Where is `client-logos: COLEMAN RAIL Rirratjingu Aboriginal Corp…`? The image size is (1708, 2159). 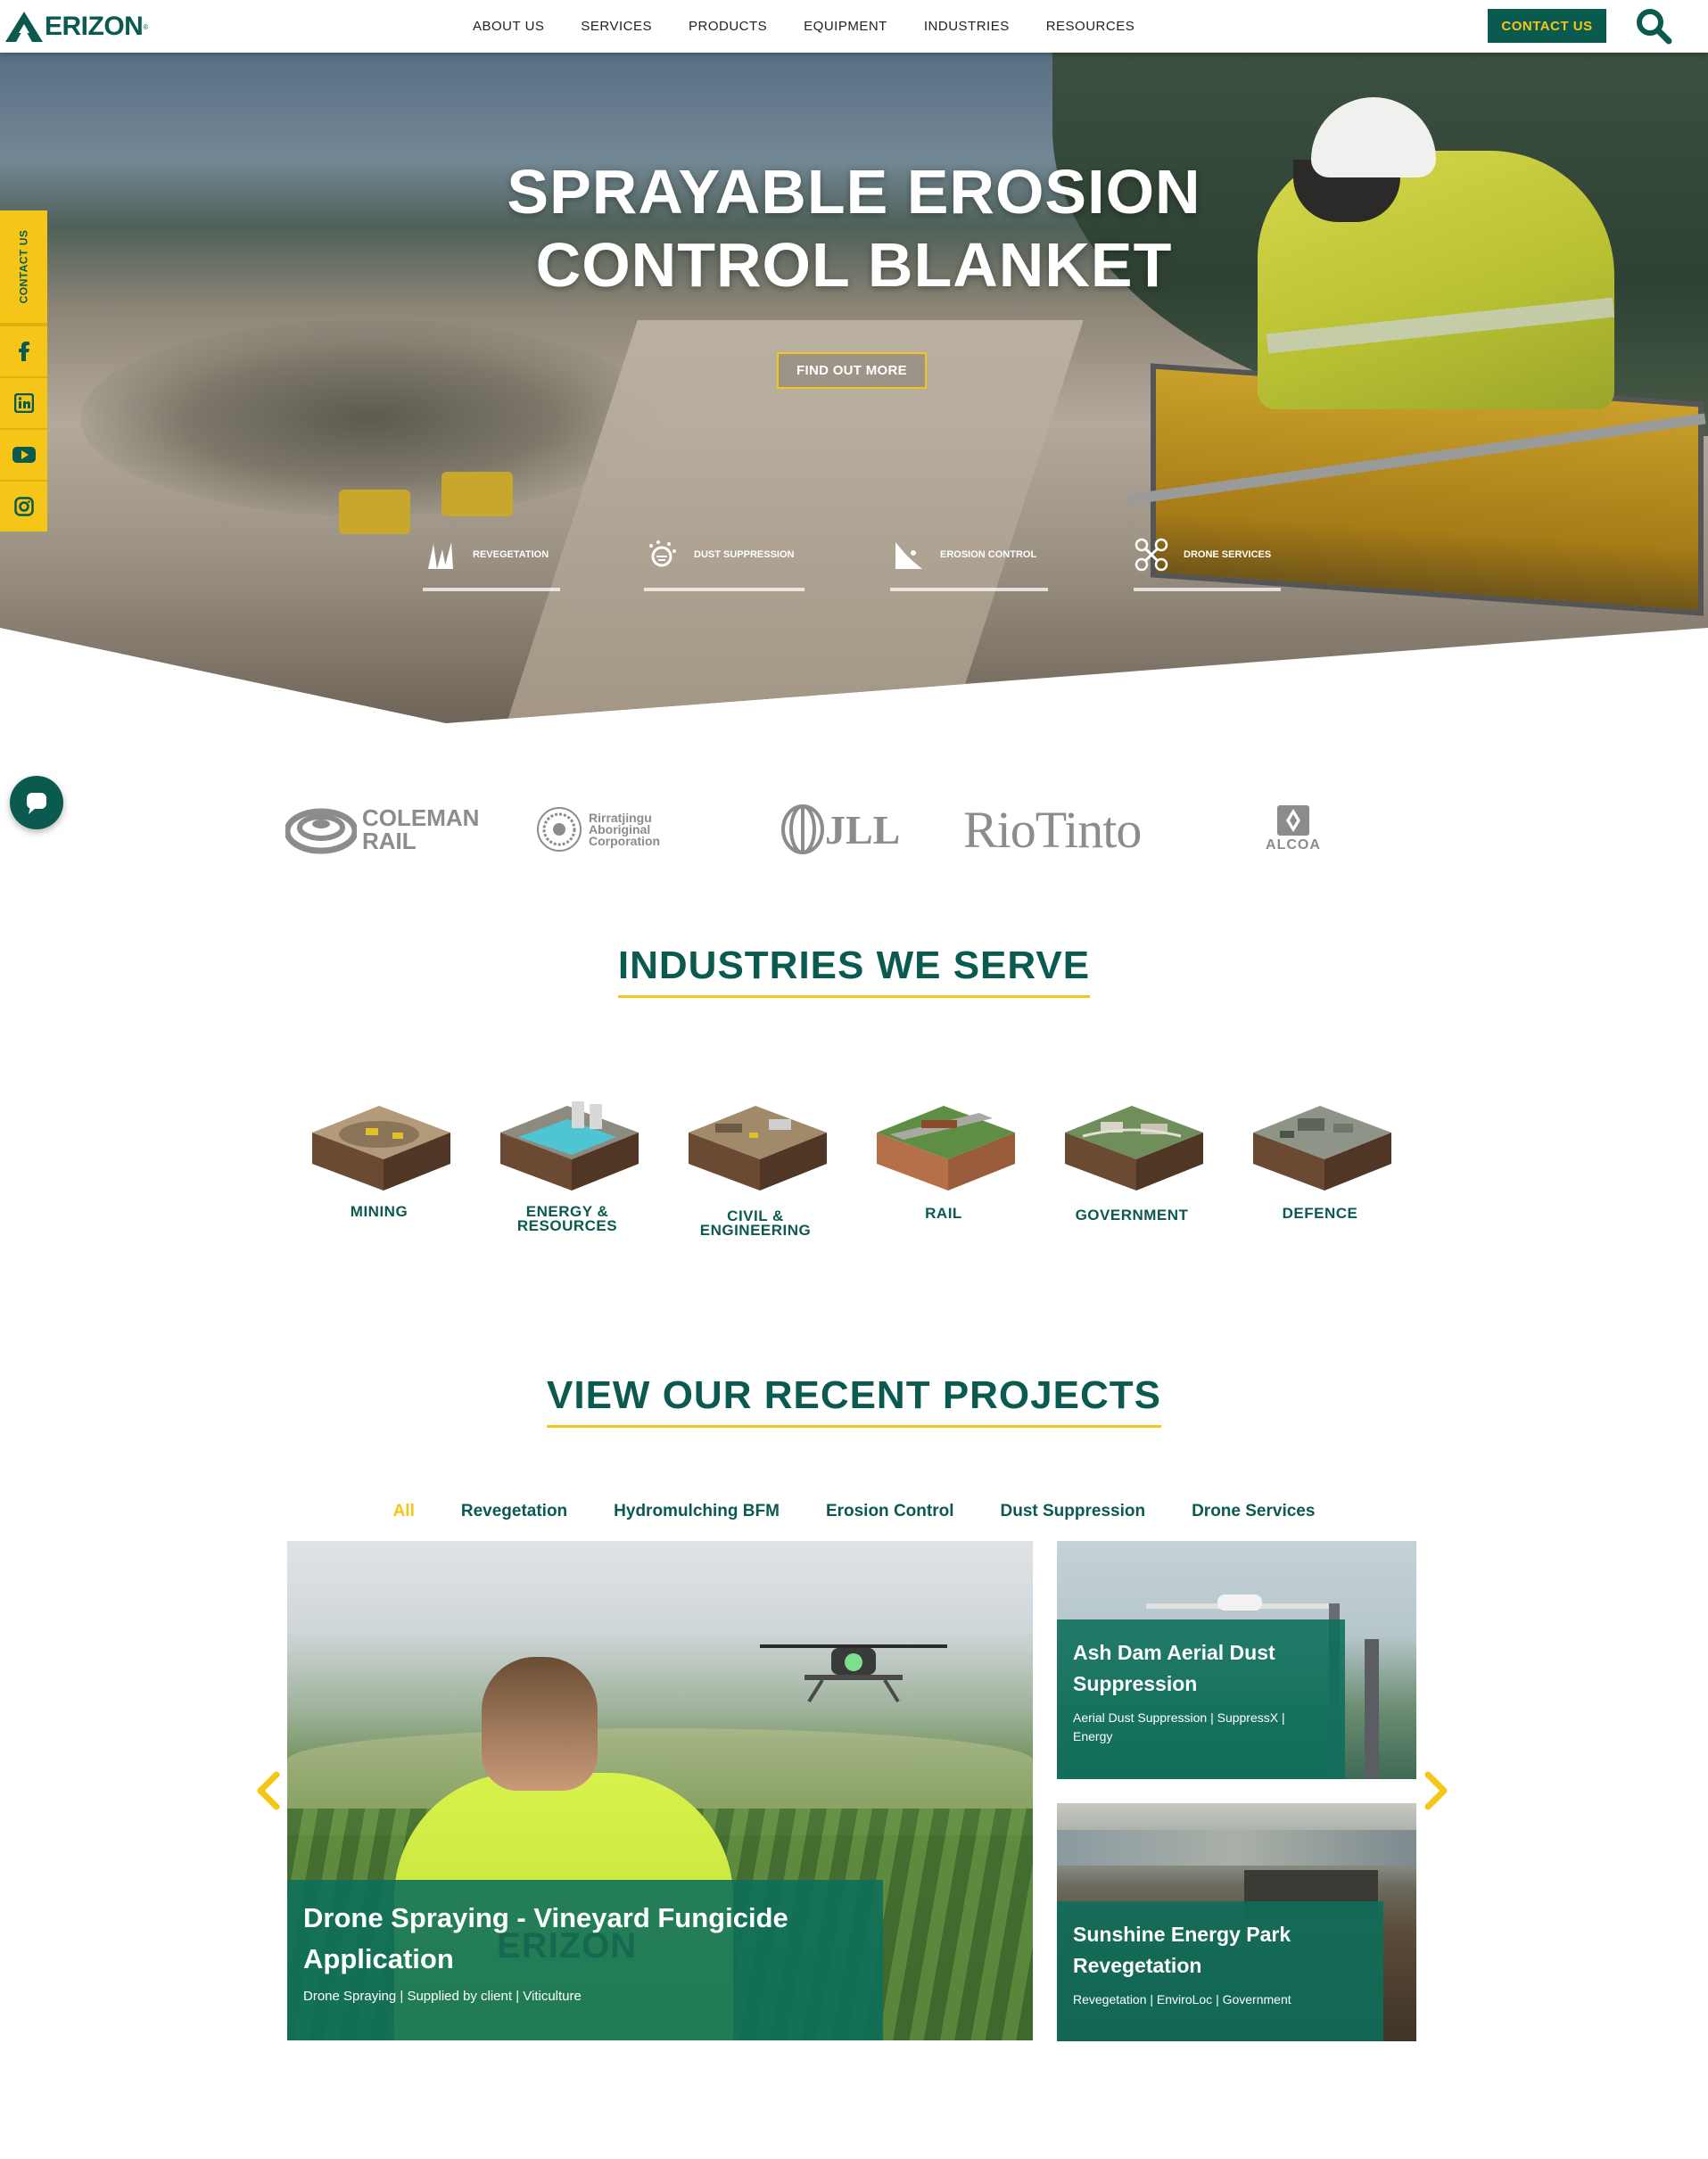
client-logos: COLEMAN RAIL Rirratjingu Aboriginal Corp… is located at coordinates (847, 829).